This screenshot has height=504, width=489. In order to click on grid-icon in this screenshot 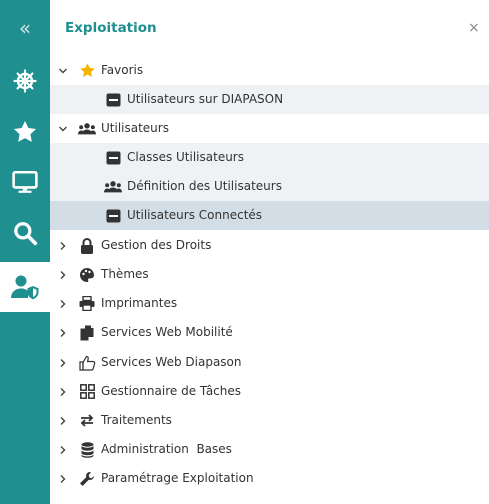, I will do `click(87, 391)`.